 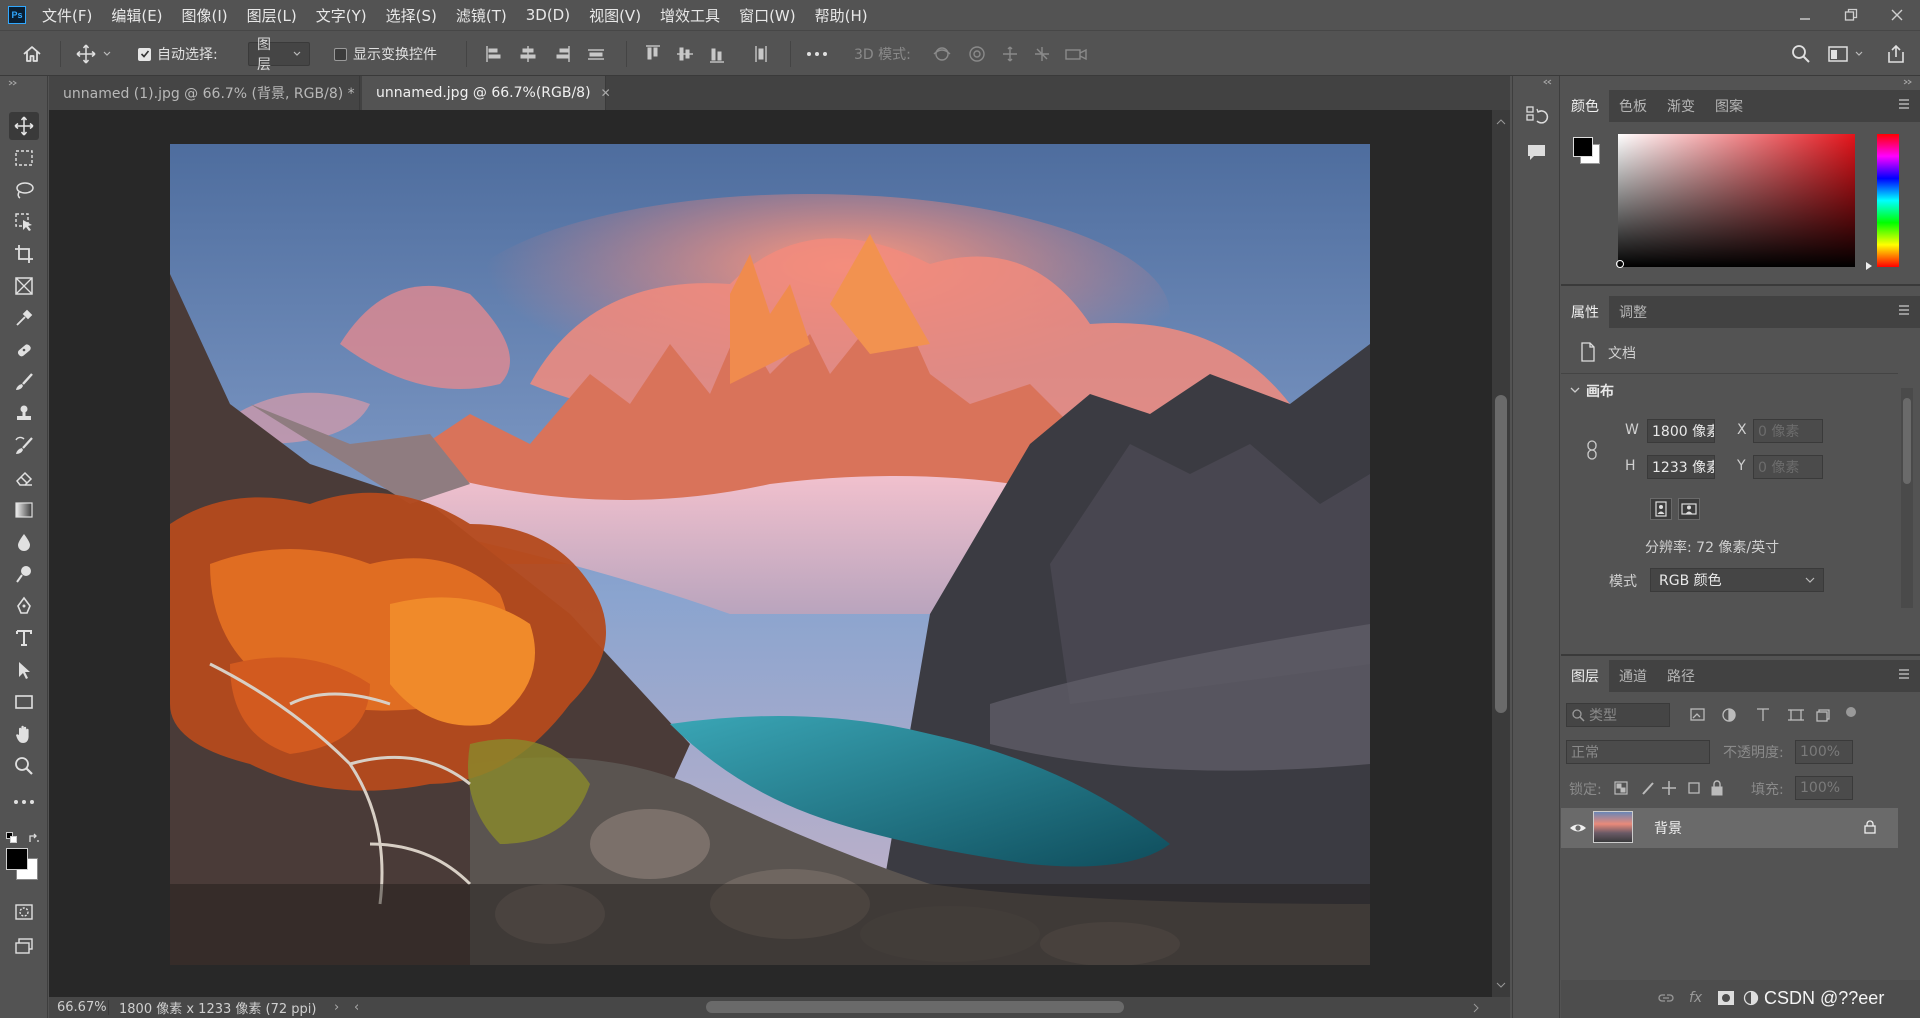 I want to click on history-brush-tool, so click(x=24, y=446).